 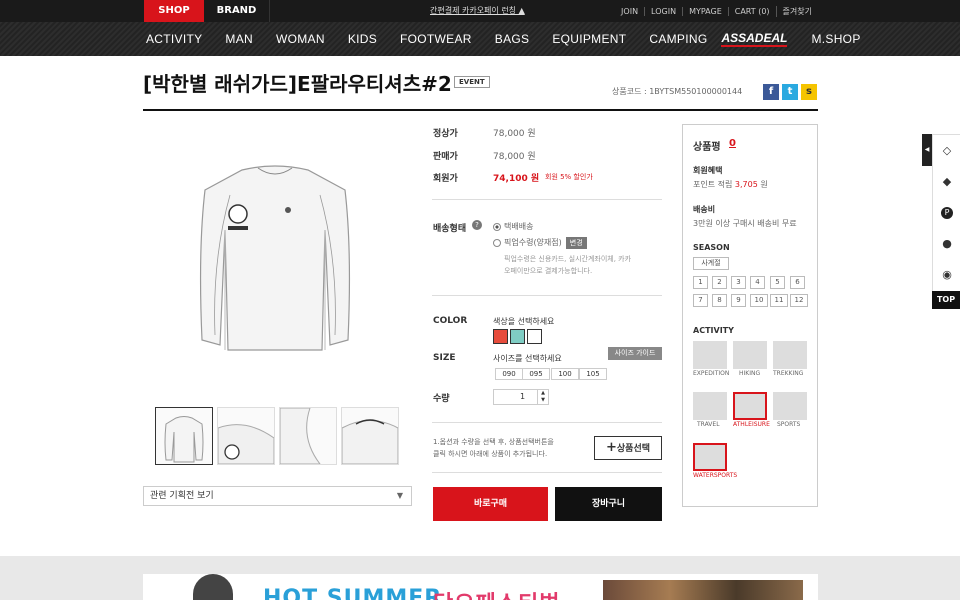 What do you see at coordinates (750, 406) in the screenshot?
I see `athleisure-icon` at bounding box center [750, 406].